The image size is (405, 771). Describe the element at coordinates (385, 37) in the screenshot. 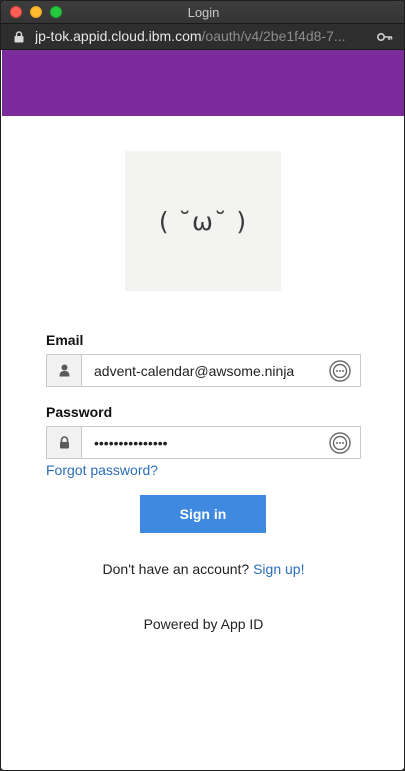

I see `key-icon` at that location.